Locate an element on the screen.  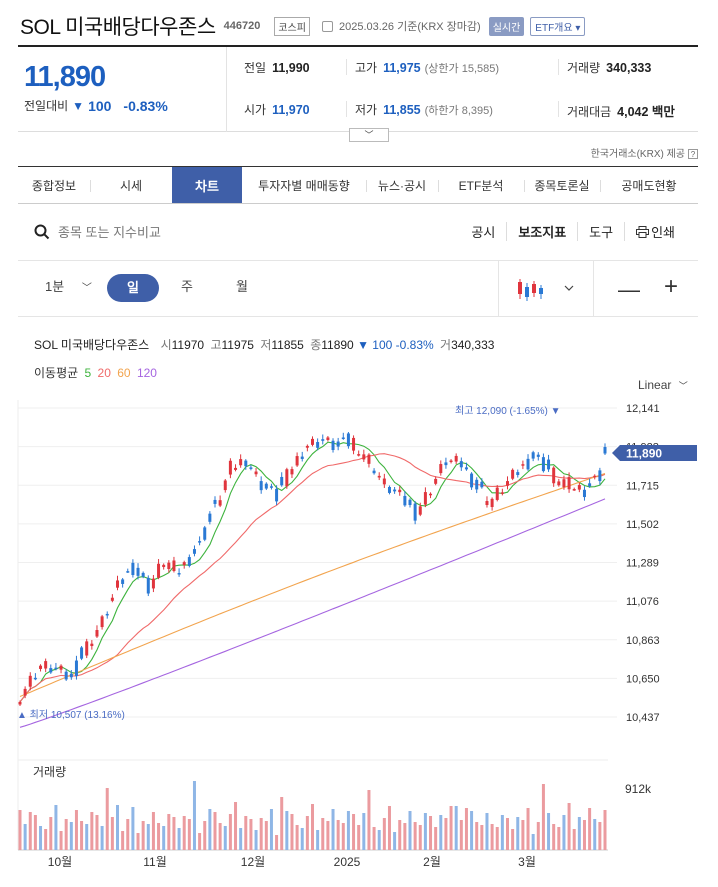
period-month: 월 is located at coordinates (242, 285).